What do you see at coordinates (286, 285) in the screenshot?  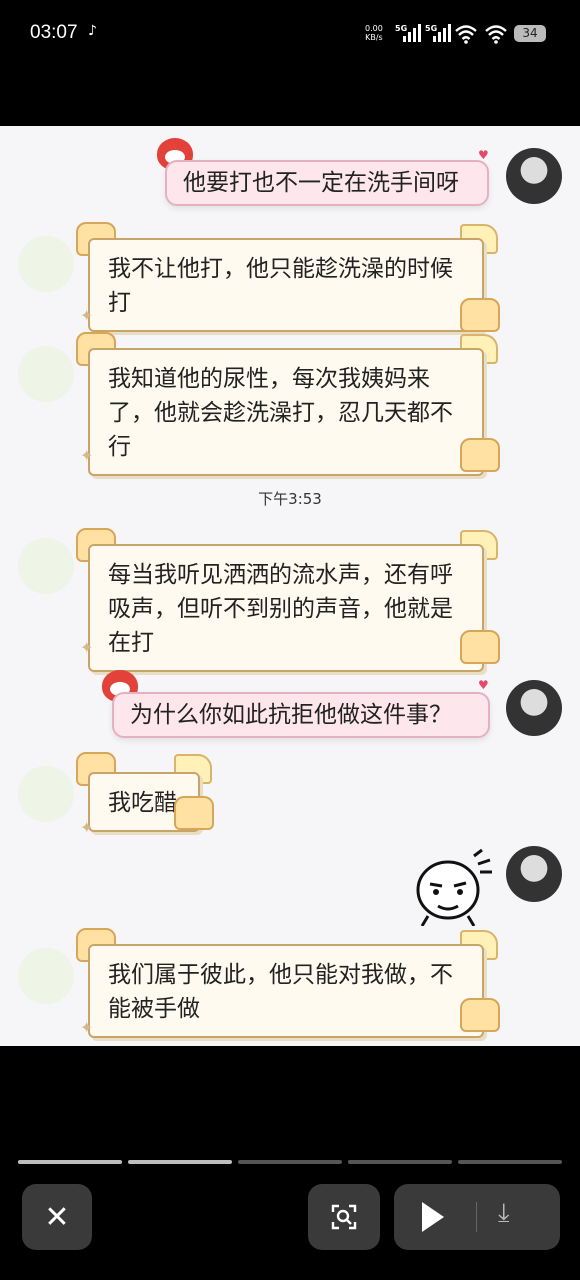 I see `message-bubble: 我不让他打，他只能趁洗澡的时候打` at bounding box center [286, 285].